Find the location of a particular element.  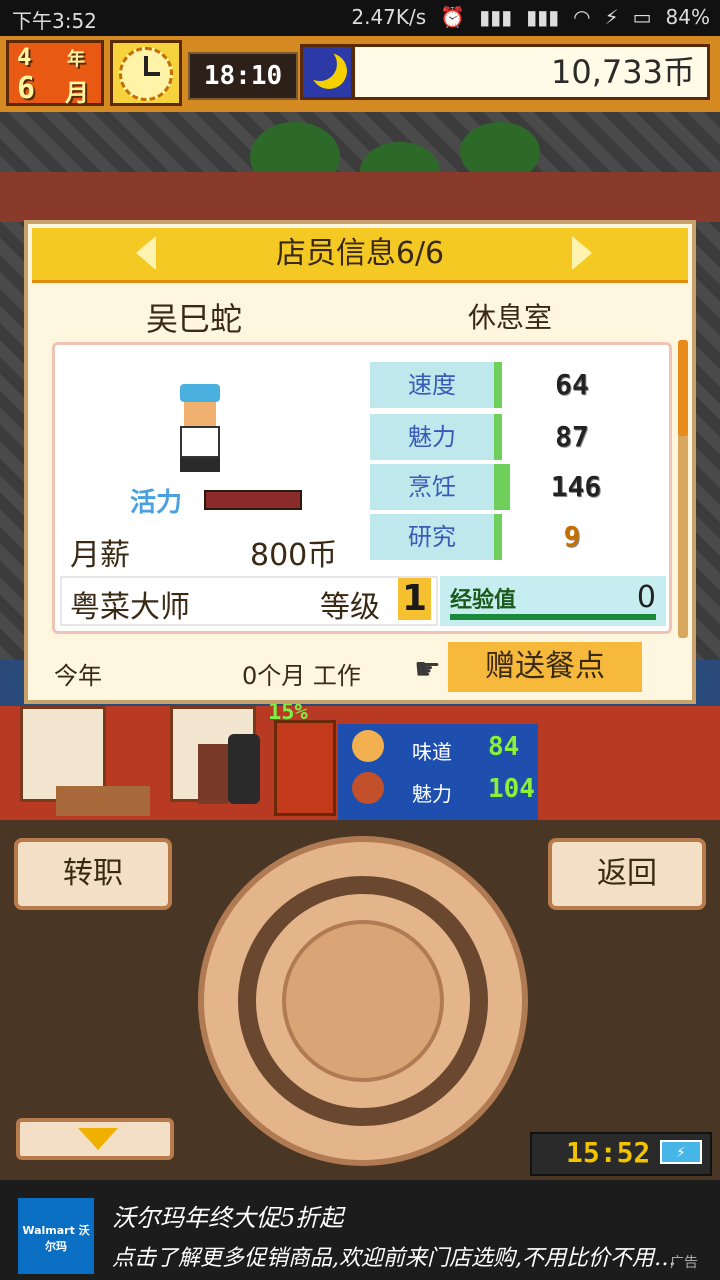

stat-value: 87 is located at coordinates (572, 437).